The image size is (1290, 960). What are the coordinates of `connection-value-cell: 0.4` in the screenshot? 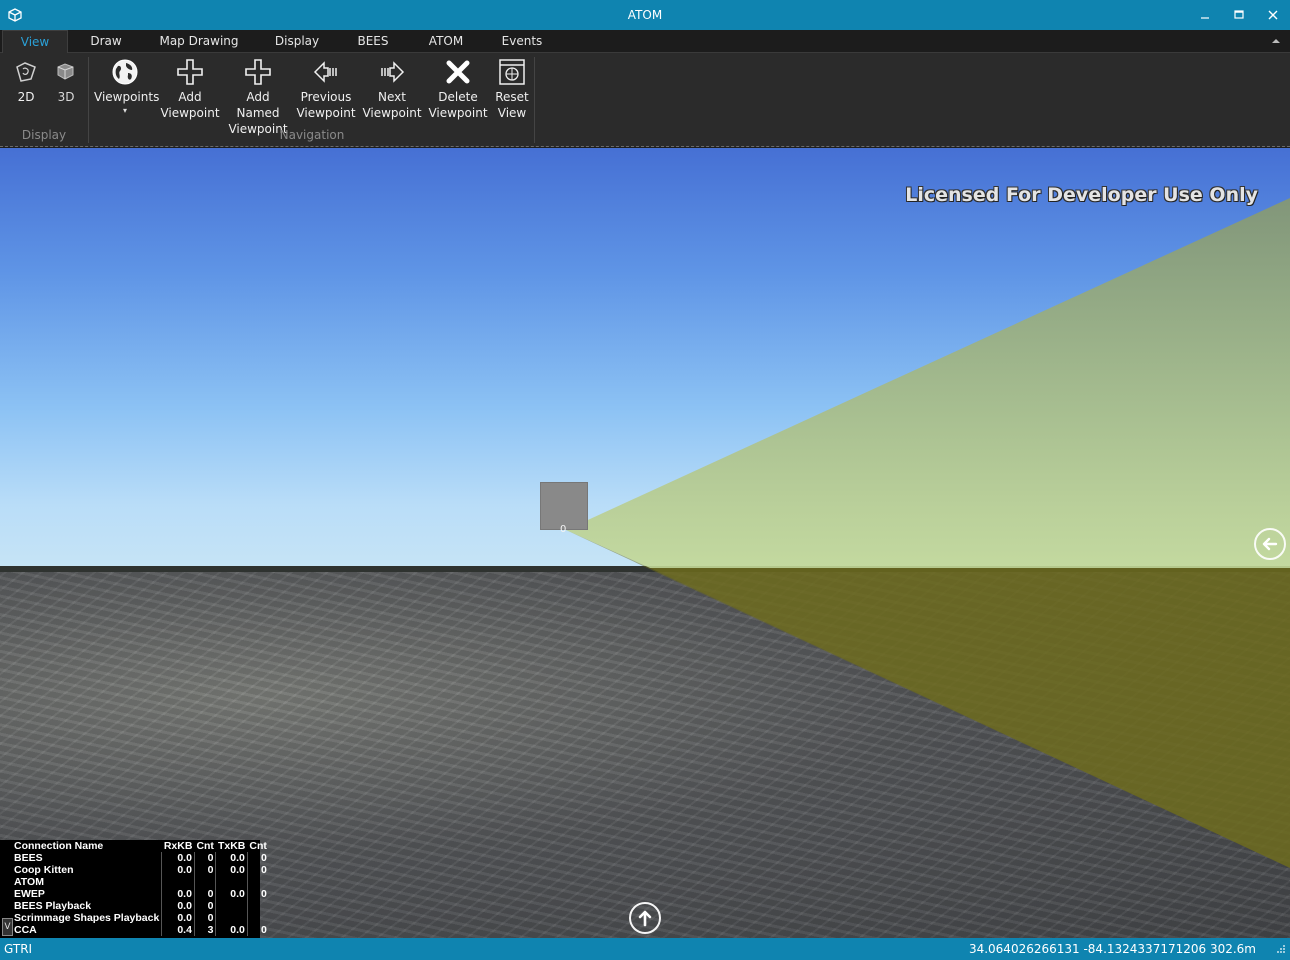 It's located at (178, 930).